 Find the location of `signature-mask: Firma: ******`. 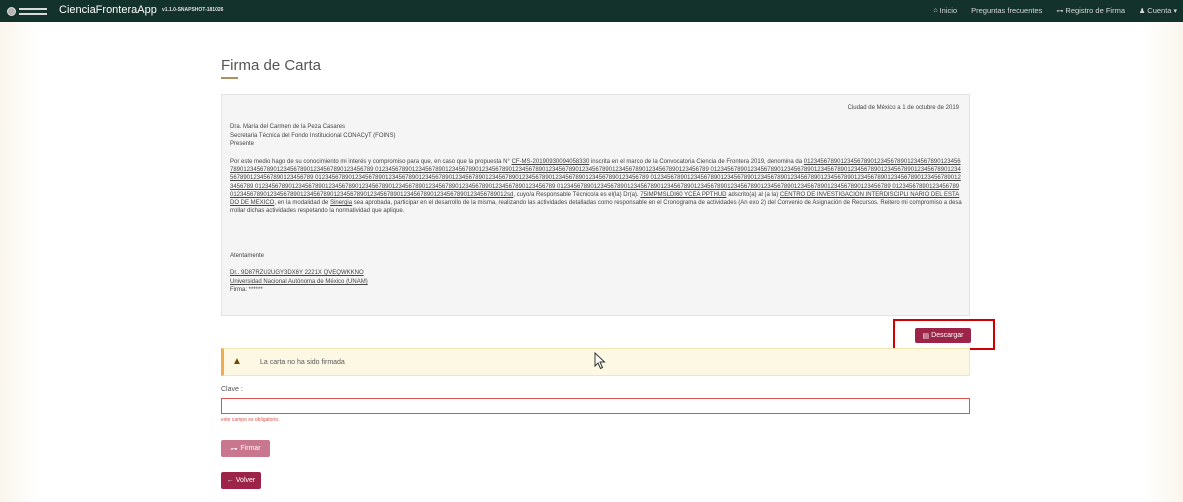

signature-mask: Firma: ****** is located at coordinates (246, 290).